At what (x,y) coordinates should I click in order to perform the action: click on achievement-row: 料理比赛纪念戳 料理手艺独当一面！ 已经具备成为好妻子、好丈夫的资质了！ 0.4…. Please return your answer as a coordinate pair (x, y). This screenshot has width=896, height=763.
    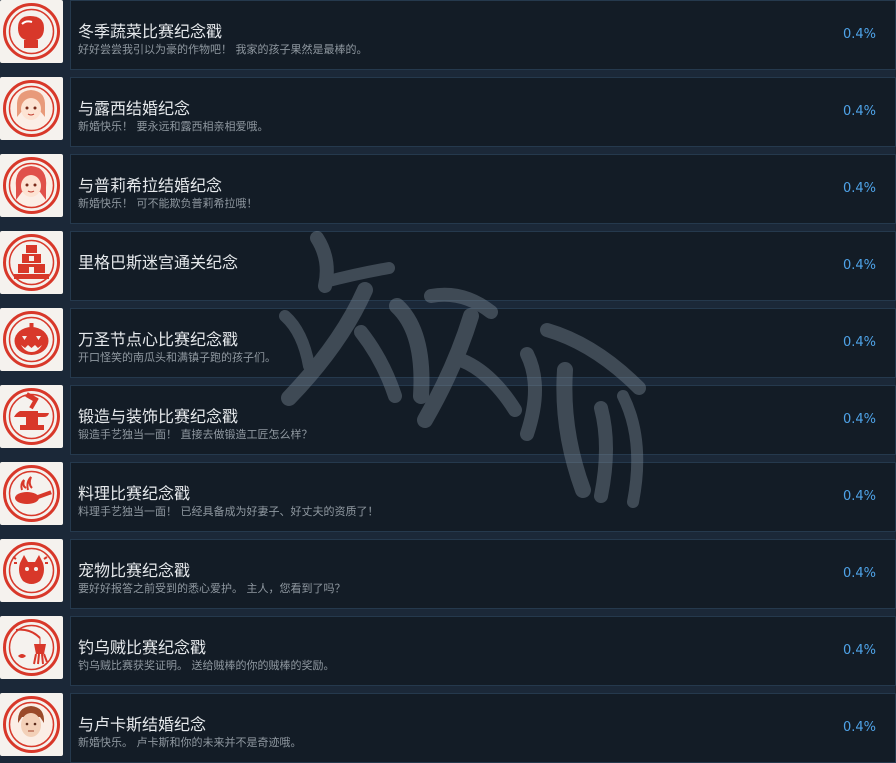
    Looking at the image, I should click on (448, 500).